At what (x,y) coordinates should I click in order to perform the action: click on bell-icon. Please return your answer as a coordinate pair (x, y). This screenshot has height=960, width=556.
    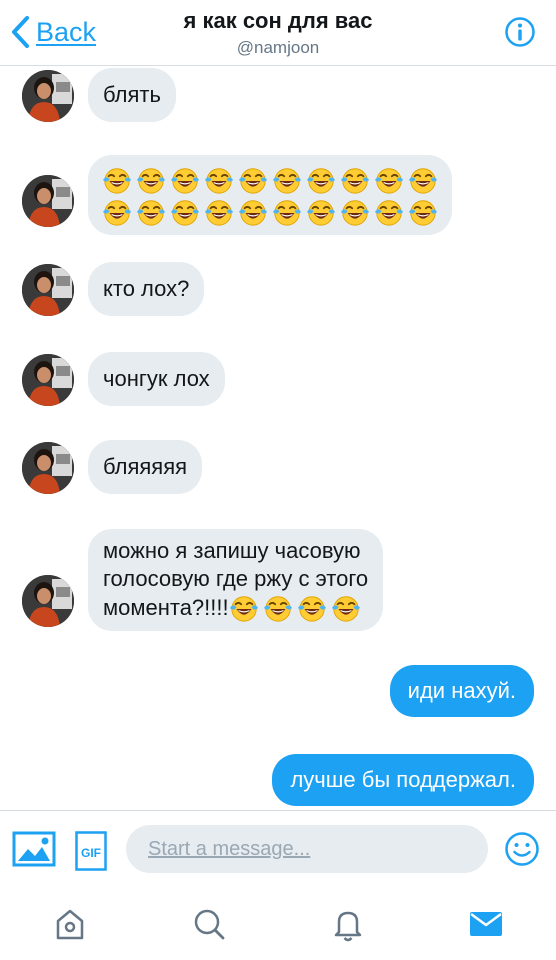
    Looking at the image, I should click on (348, 924).